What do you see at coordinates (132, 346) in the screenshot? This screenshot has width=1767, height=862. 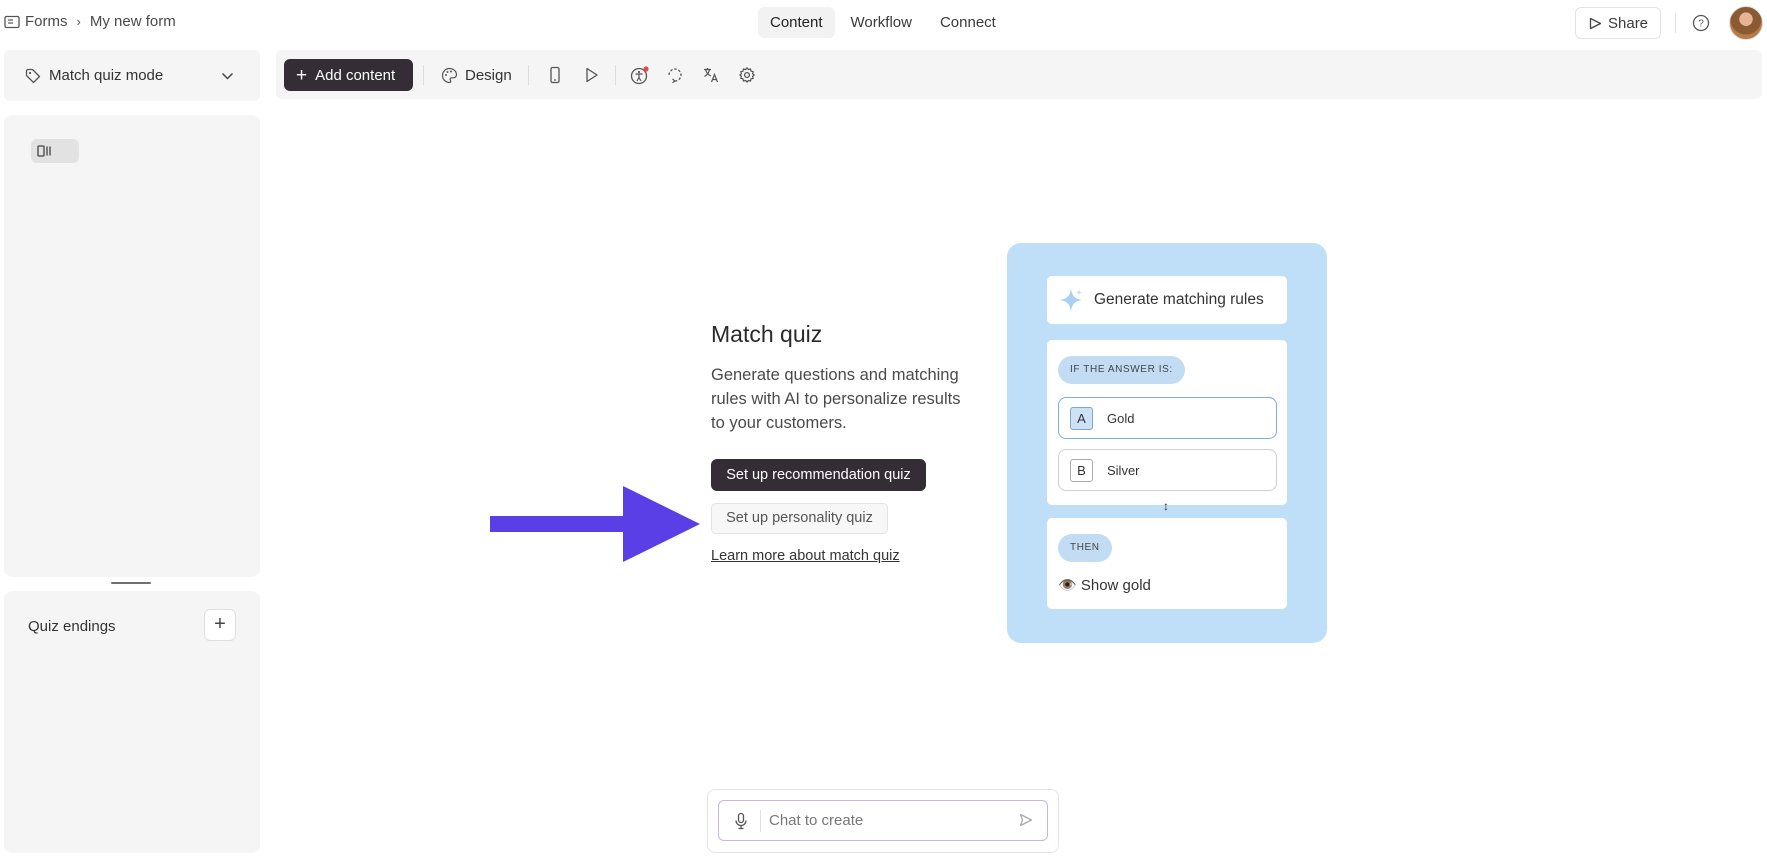 I see `question-list-panel` at bounding box center [132, 346].